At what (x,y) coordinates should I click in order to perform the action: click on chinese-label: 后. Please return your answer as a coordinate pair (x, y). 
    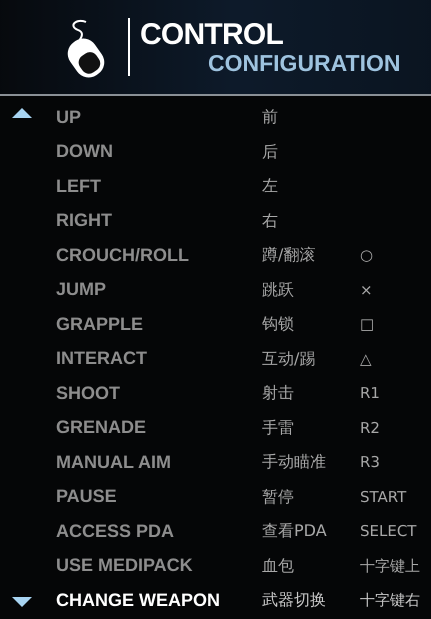
    Looking at the image, I should click on (270, 151).